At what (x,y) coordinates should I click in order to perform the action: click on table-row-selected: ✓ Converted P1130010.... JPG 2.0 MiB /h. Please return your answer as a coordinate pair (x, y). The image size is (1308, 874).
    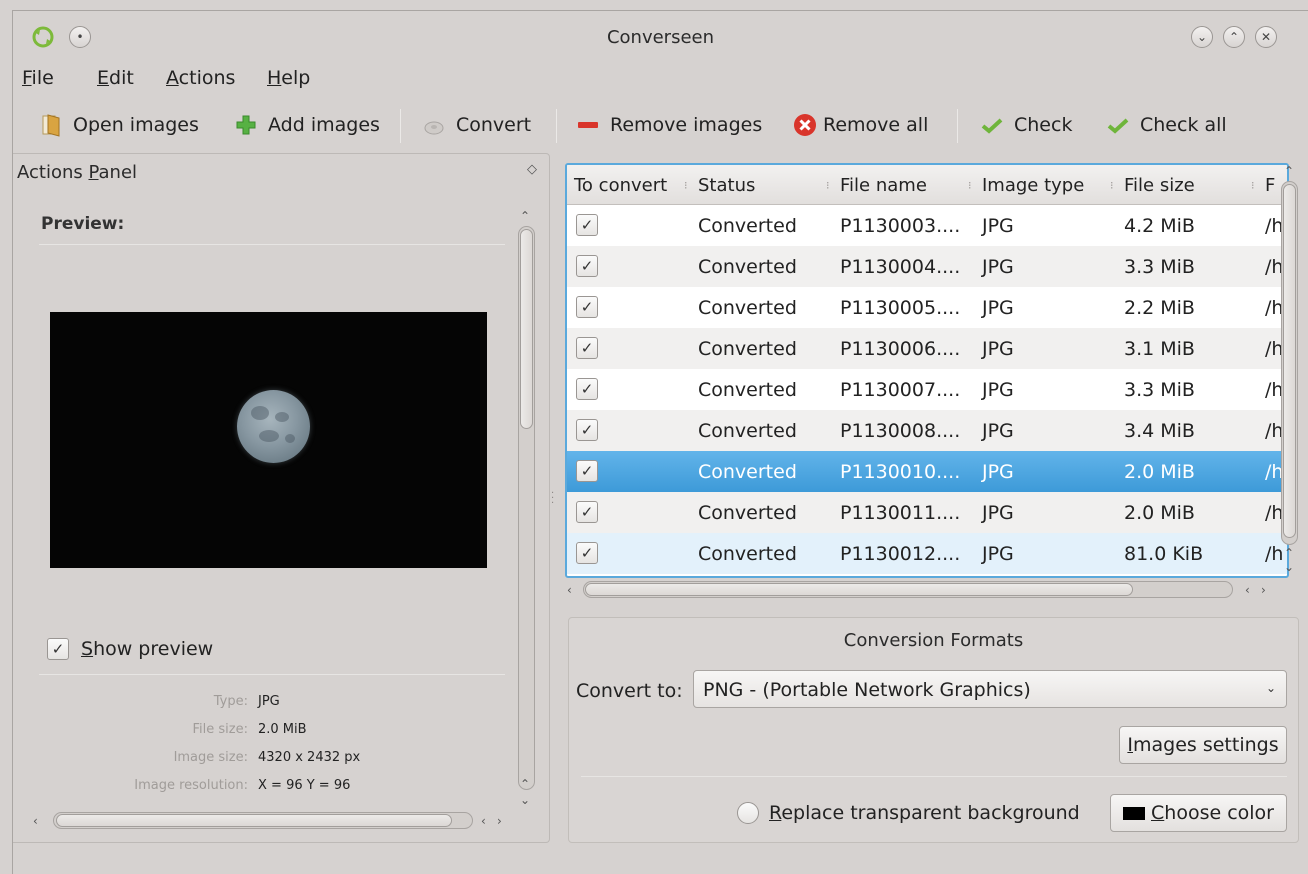
    Looking at the image, I should click on (927, 471).